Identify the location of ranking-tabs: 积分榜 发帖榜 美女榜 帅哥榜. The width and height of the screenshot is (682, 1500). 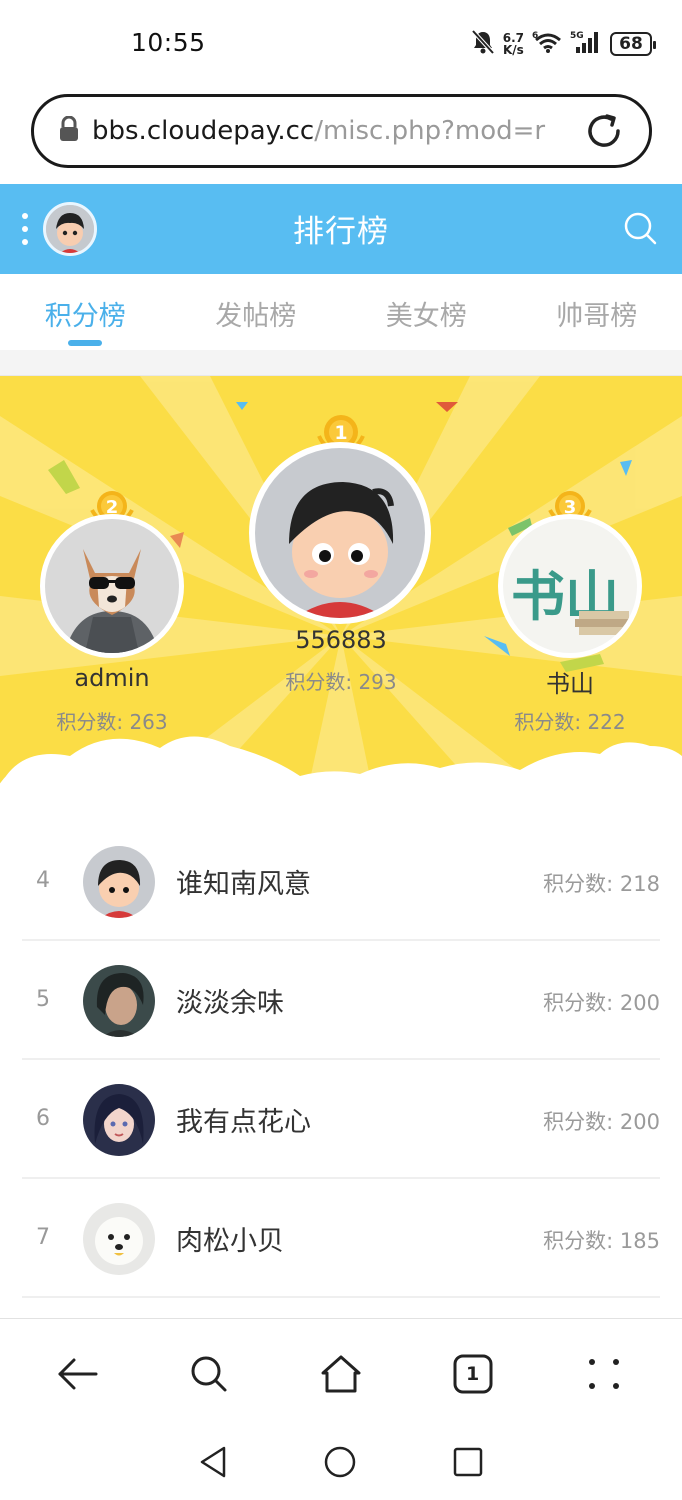
(341, 312).